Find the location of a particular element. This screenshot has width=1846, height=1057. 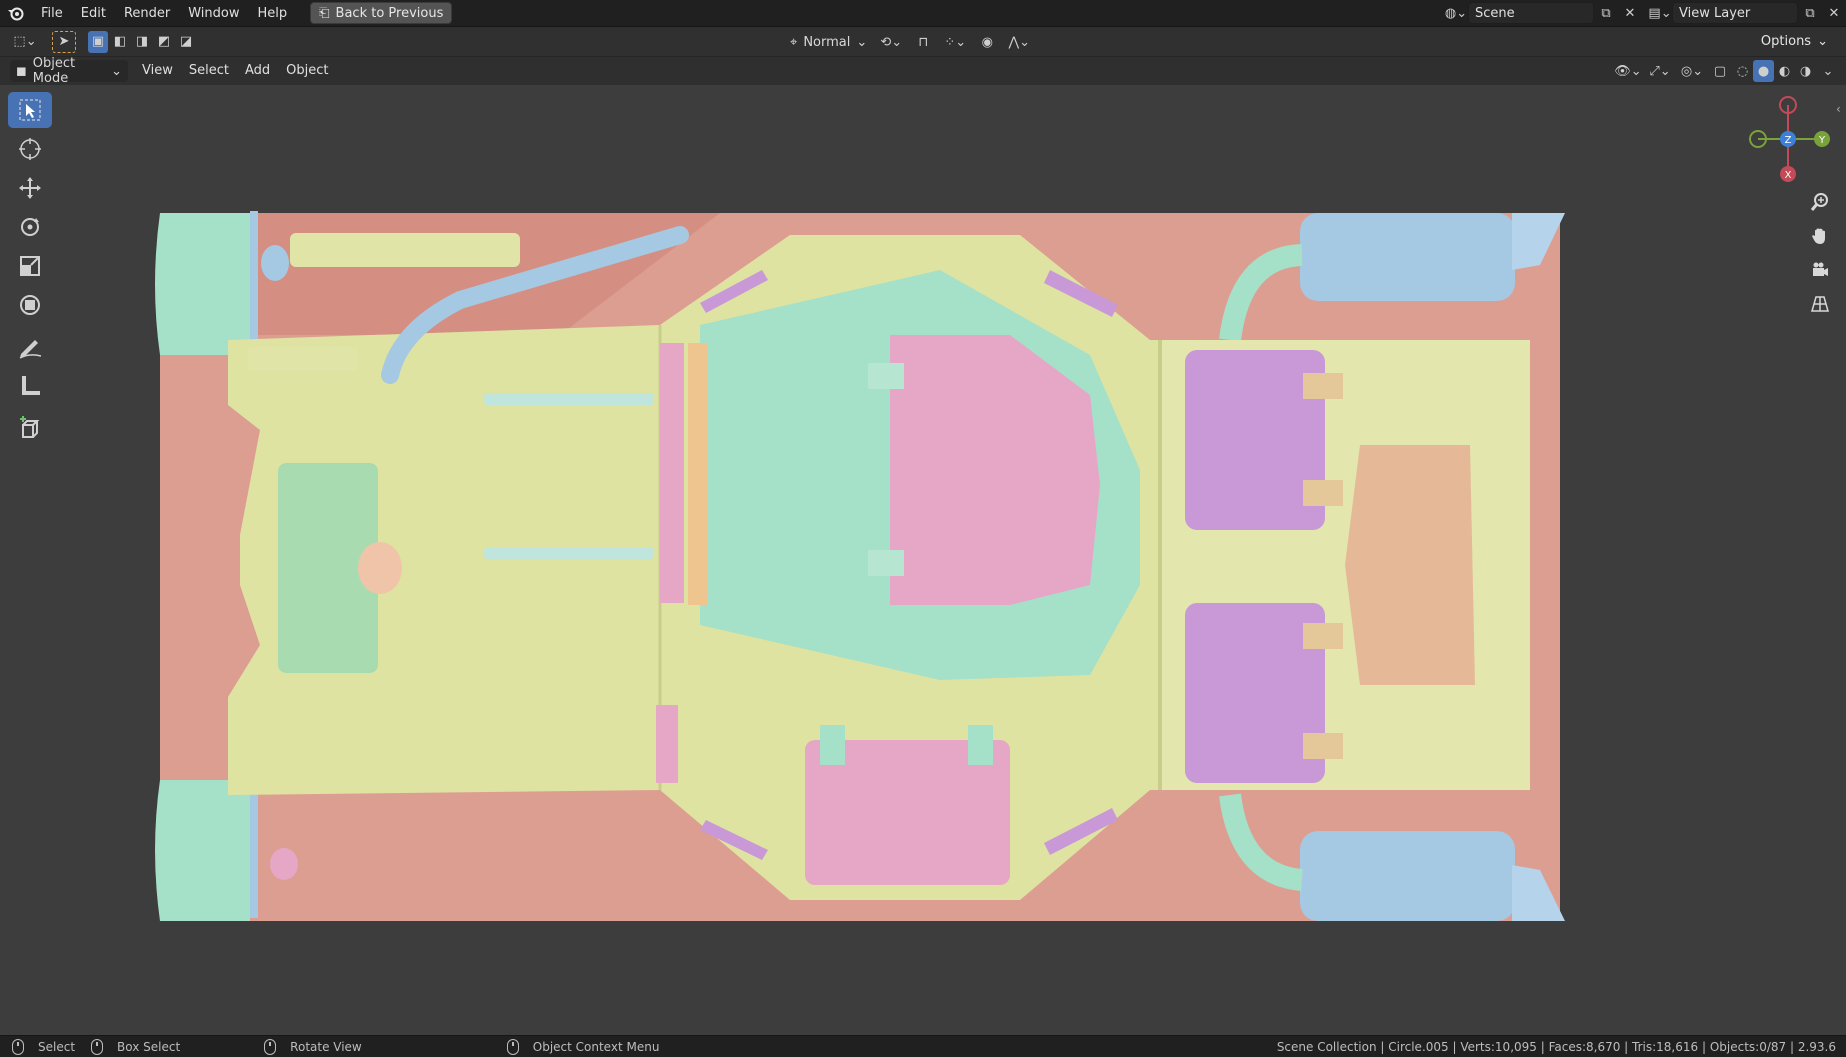

mode-dropdown: ◼ Object Mode ⌄ is located at coordinates (69, 71).